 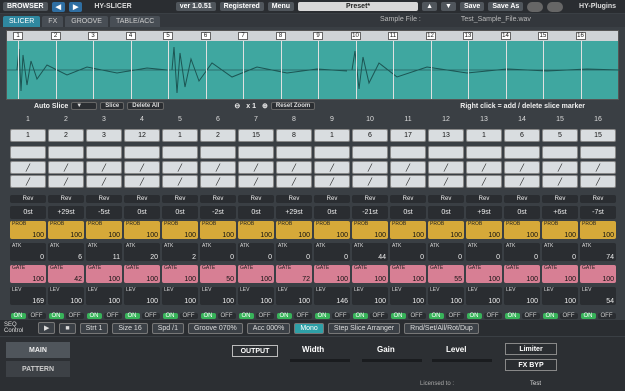 What do you see at coordinates (505, 36) in the screenshot?
I see `slice-marker: 14` at bounding box center [505, 36].